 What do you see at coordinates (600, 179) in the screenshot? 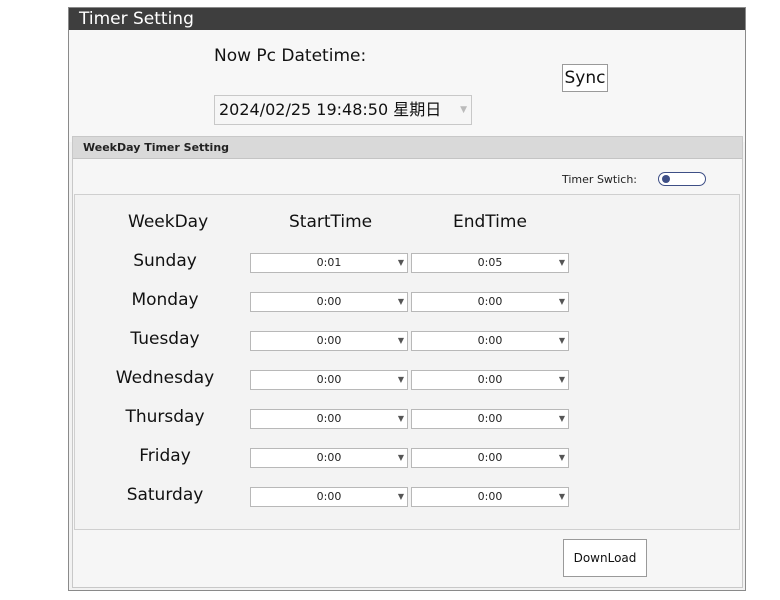
I see `timer-switch-label: Timer Swtich:` at bounding box center [600, 179].